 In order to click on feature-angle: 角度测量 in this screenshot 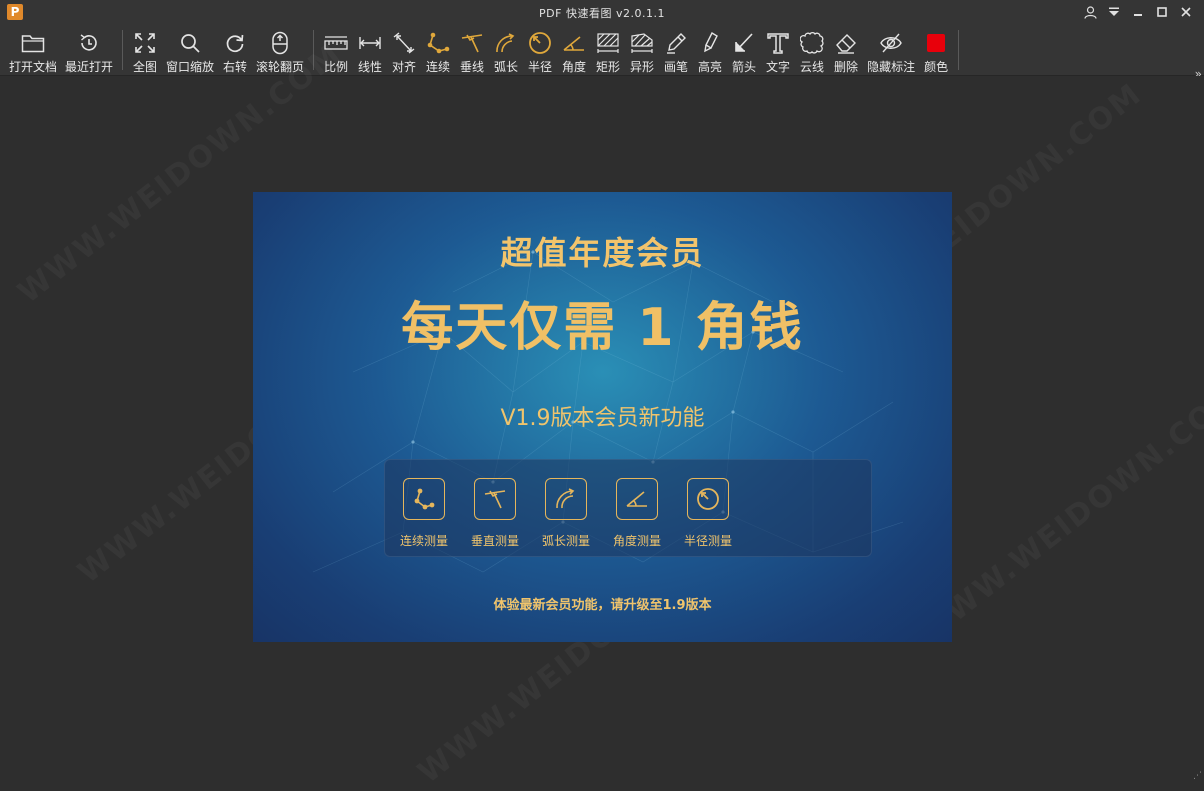, I will do `click(637, 513)`.